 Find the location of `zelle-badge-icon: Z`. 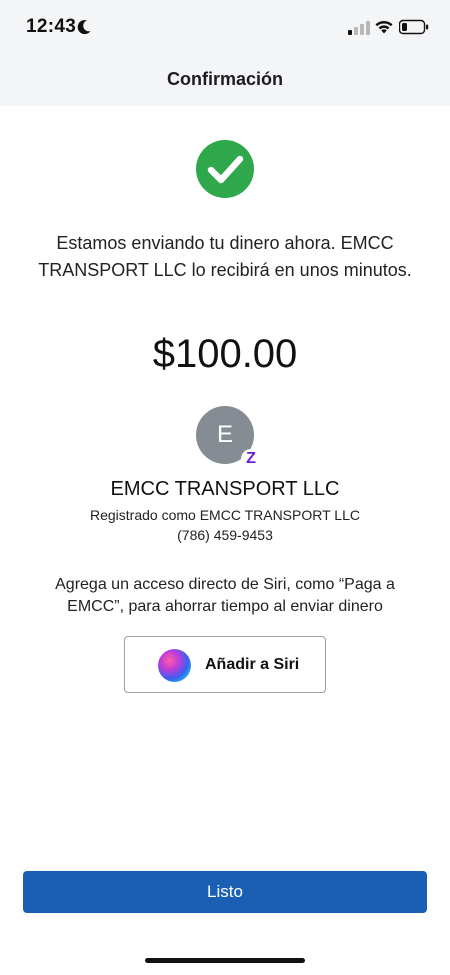

zelle-badge-icon: Z is located at coordinates (251, 459).